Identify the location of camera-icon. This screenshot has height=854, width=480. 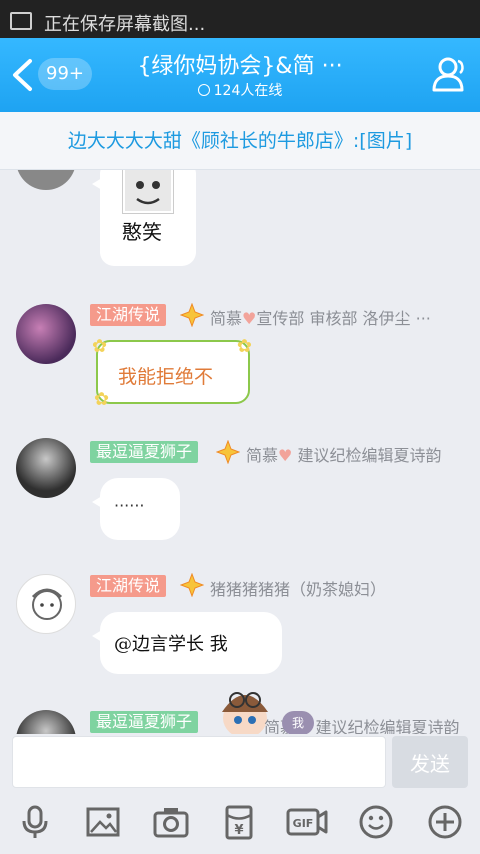
(171, 822).